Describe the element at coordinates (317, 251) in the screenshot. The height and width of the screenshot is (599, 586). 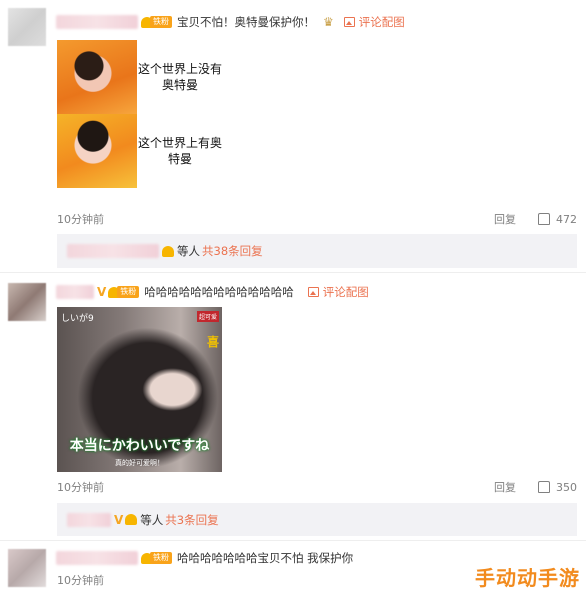
I see `replies-summary: 等人 共38条回复` at that location.